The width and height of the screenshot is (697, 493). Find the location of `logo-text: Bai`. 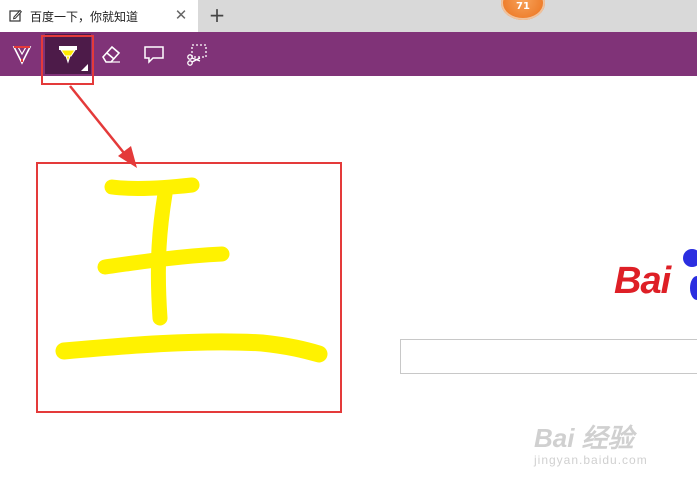

logo-text: Bai is located at coordinates (642, 281).